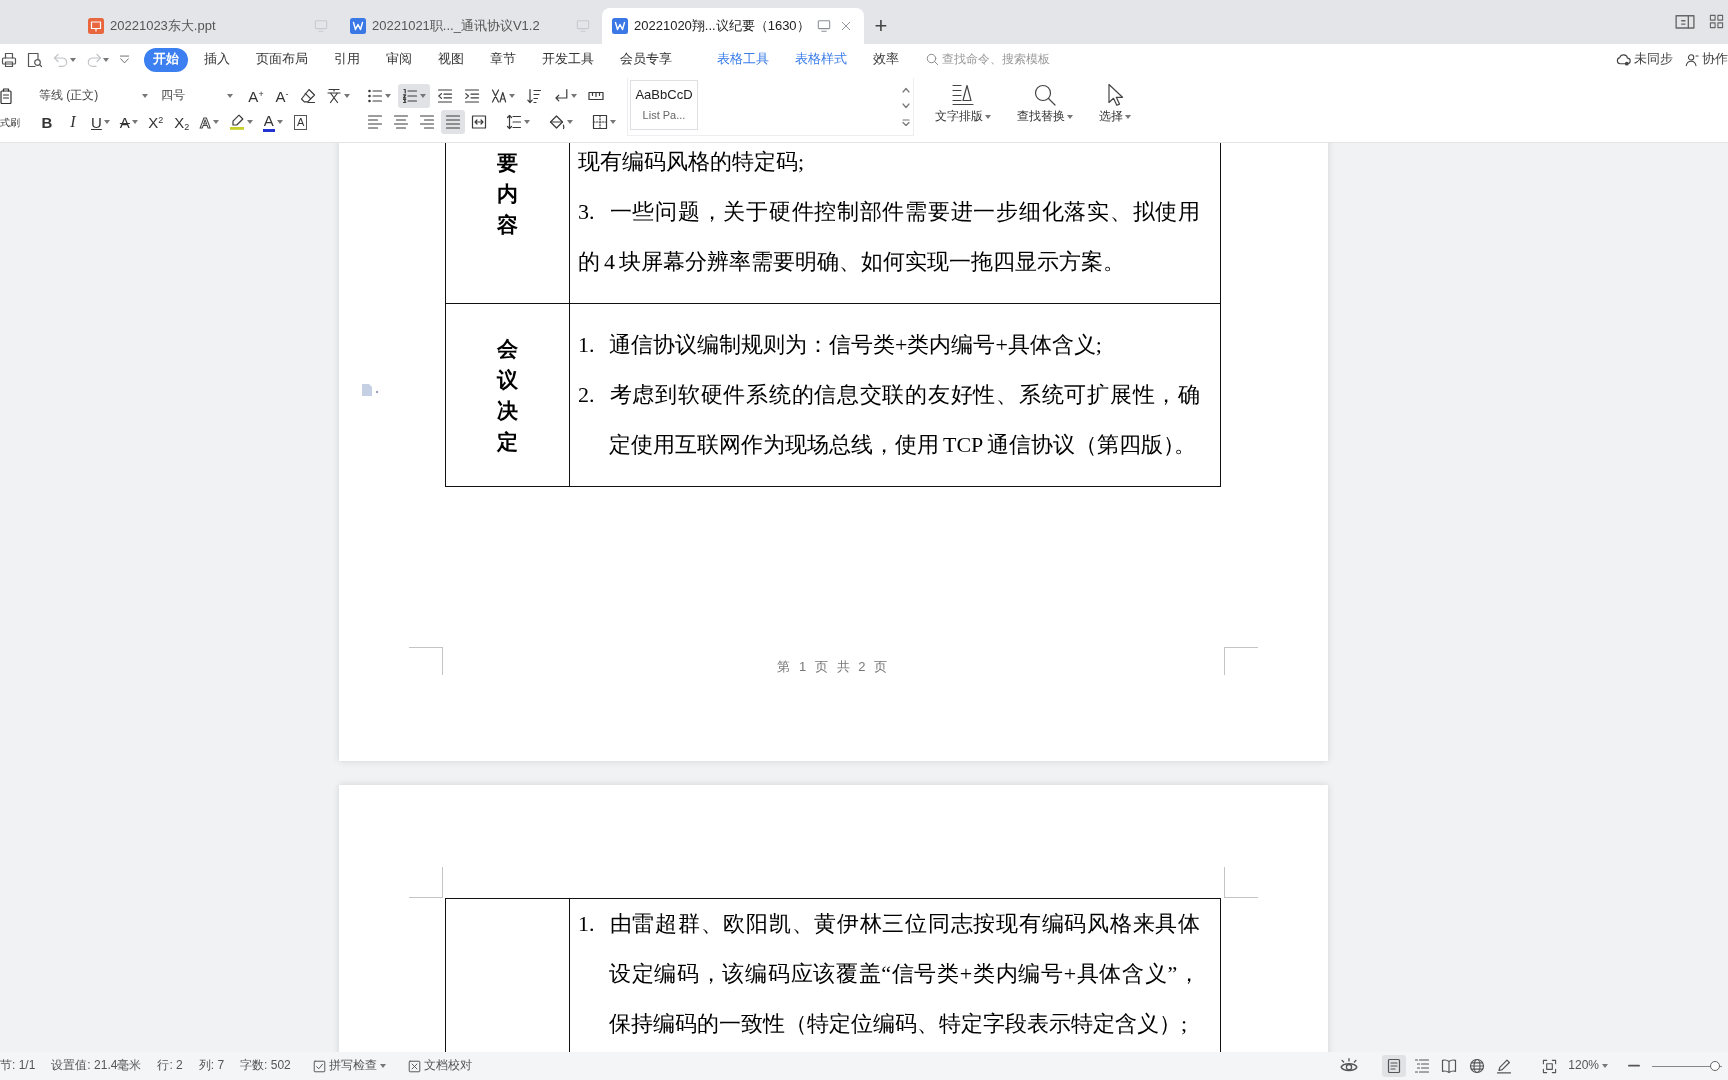 This screenshot has width=1728, height=1080. Describe the element at coordinates (1623, 59) in the screenshot. I see `cloud-icon` at that location.